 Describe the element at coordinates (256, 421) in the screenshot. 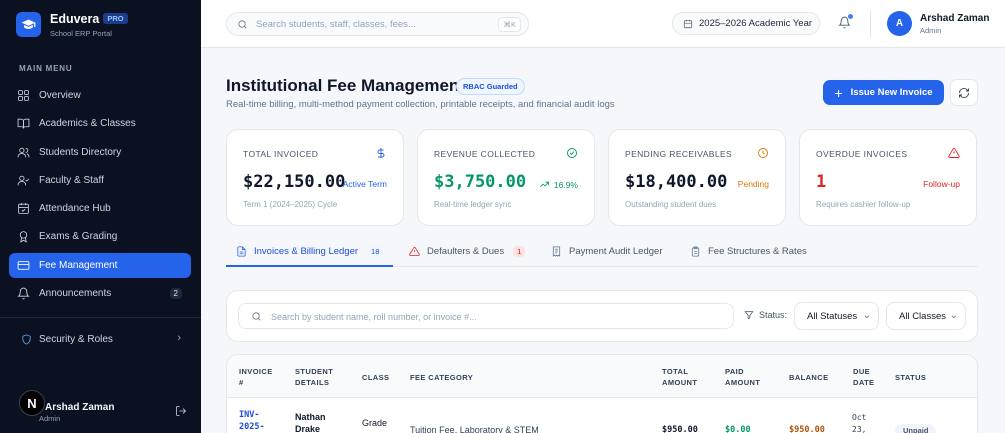

I see `invoice-number: INV-2025-` at that location.